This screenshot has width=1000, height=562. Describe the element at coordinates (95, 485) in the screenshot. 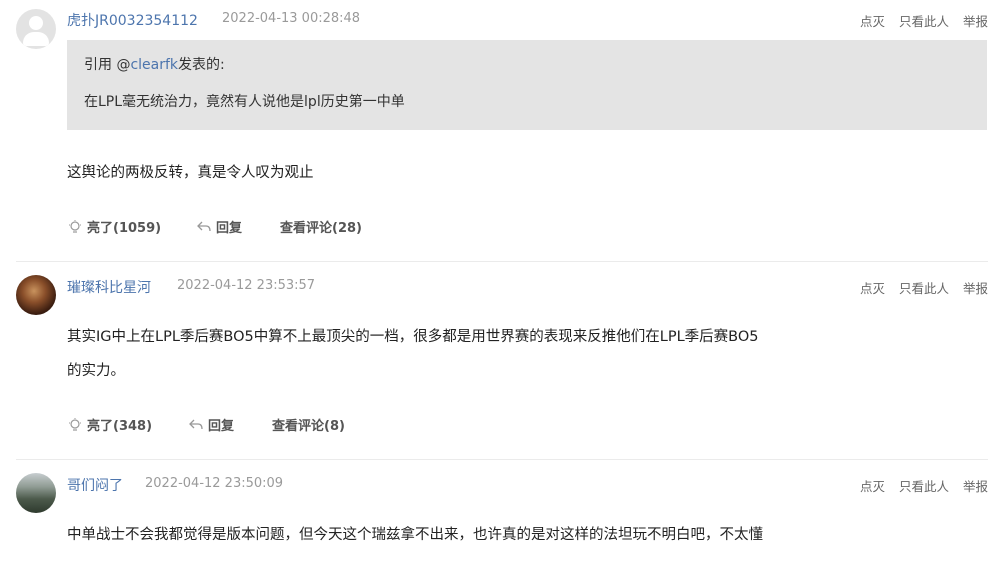

I see `username: 哥们闷了` at that location.